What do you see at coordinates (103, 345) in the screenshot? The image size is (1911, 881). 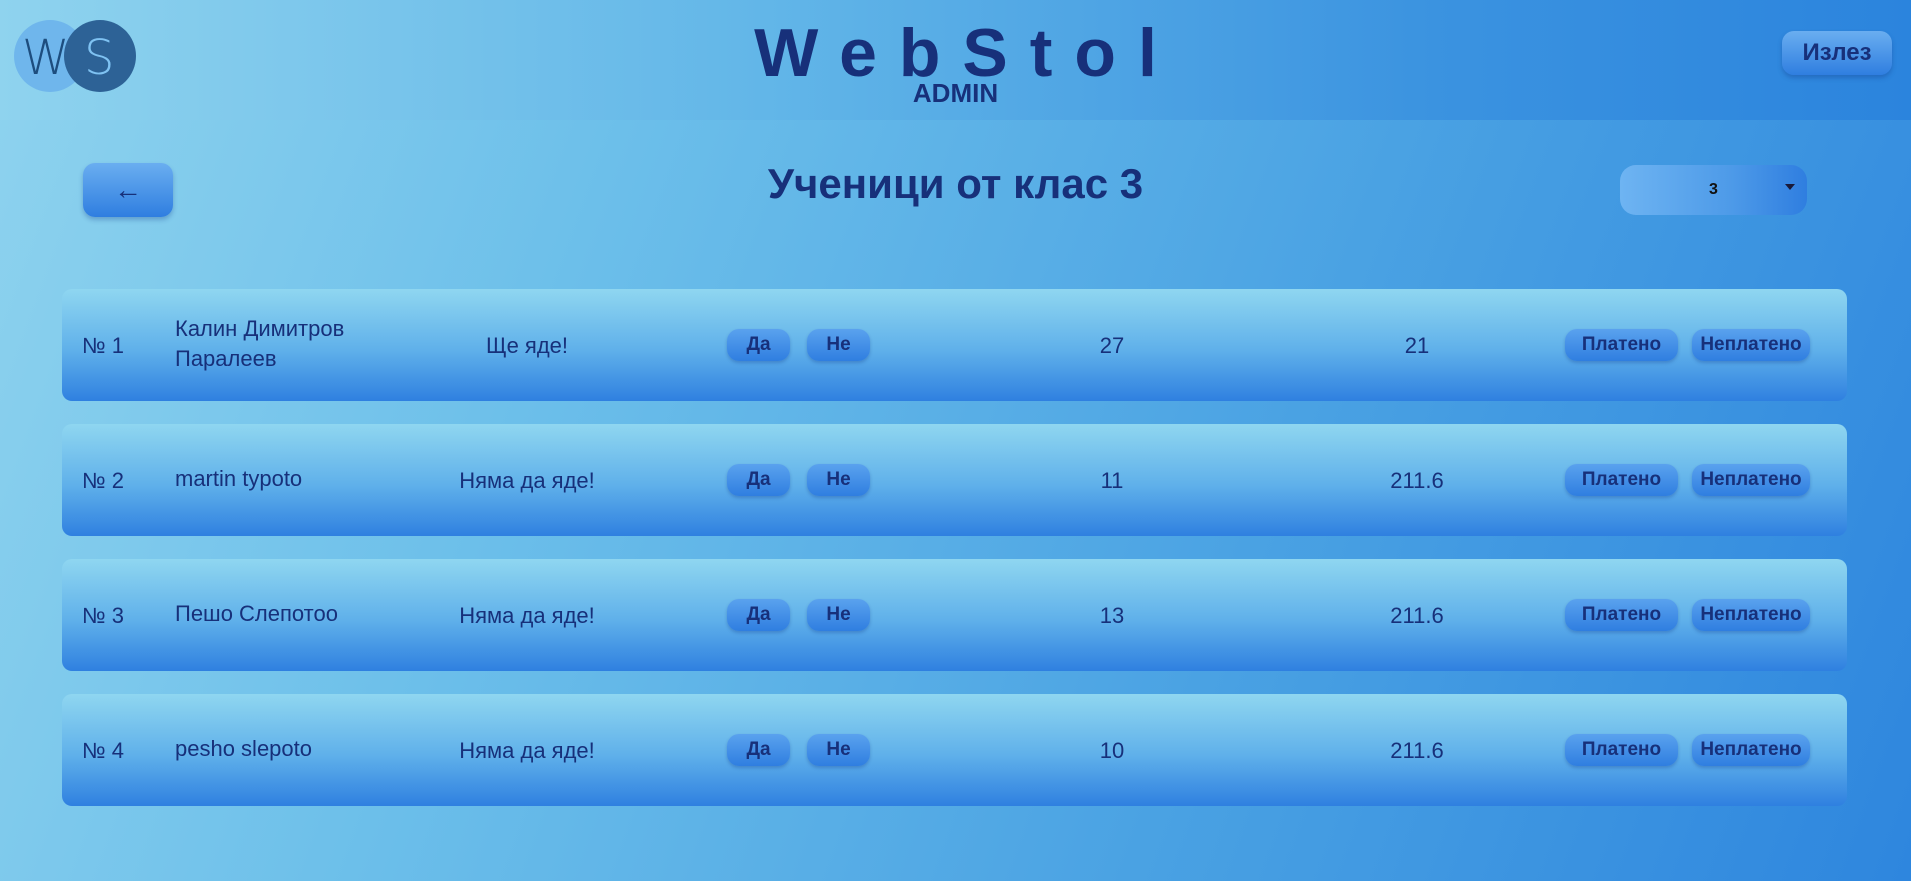 I see `student-number: № 1` at bounding box center [103, 345].